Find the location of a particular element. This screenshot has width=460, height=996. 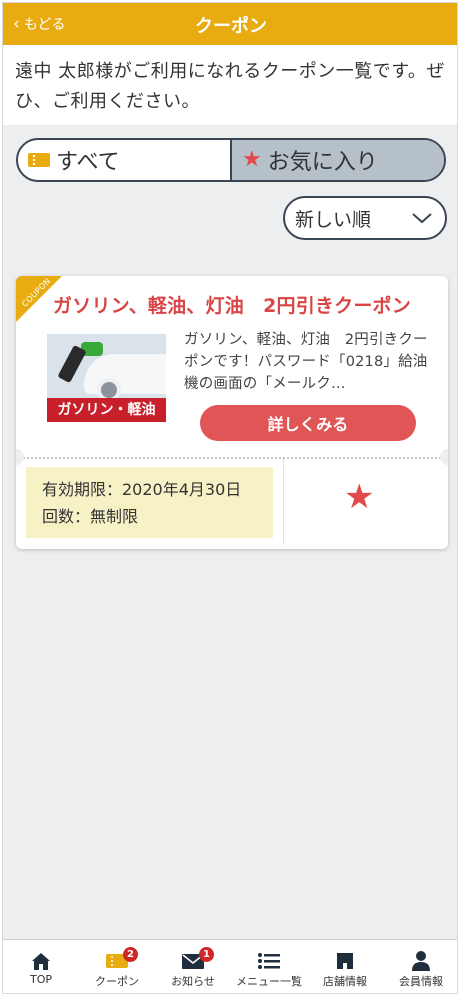

coupon-image-caption: ガソリン・軽油 is located at coordinates (106, 410).